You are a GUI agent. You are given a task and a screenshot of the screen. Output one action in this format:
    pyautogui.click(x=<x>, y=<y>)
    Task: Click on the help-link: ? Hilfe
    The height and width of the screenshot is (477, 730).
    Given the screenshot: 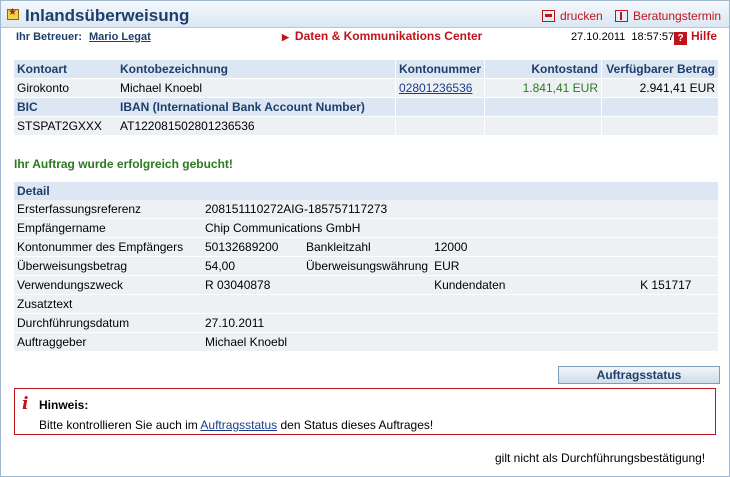 What is the action you would take?
    pyautogui.click(x=695, y=37)
    